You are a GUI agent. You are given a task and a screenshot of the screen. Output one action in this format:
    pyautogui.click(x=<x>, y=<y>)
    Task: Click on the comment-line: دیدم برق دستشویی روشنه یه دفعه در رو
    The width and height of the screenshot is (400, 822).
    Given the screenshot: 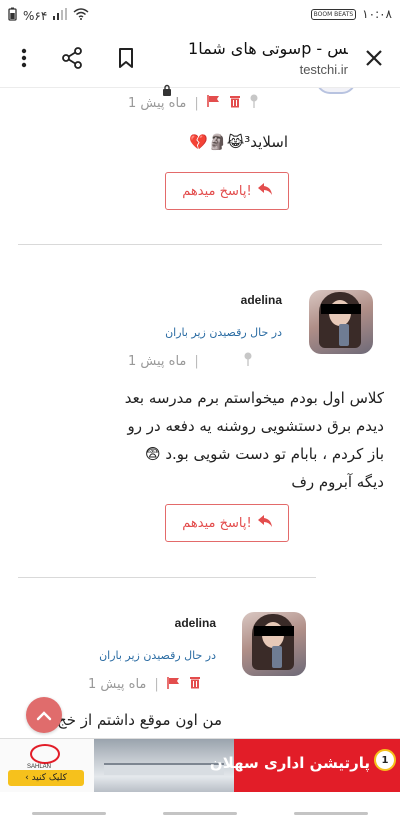 What is the action you would take?
    pyautogui.click(x=255, y=426)
    